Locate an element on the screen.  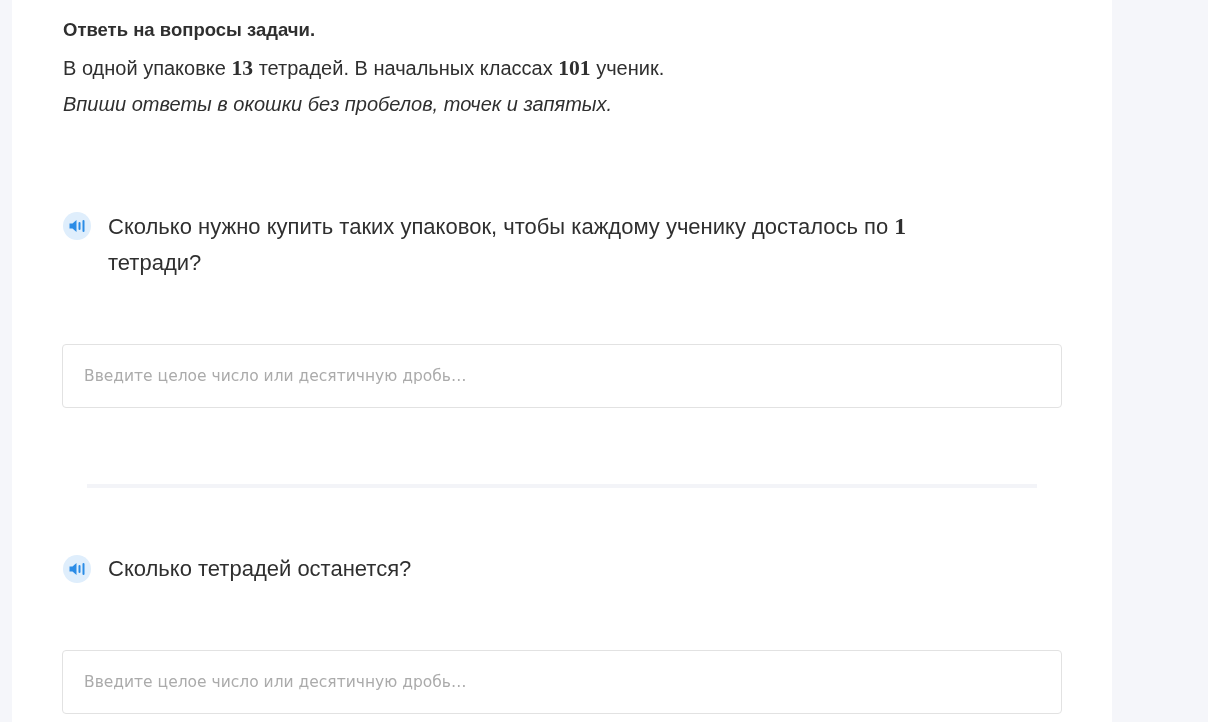
question-text: Сколько тетрадей останется? is located at coordinates (260, 569).